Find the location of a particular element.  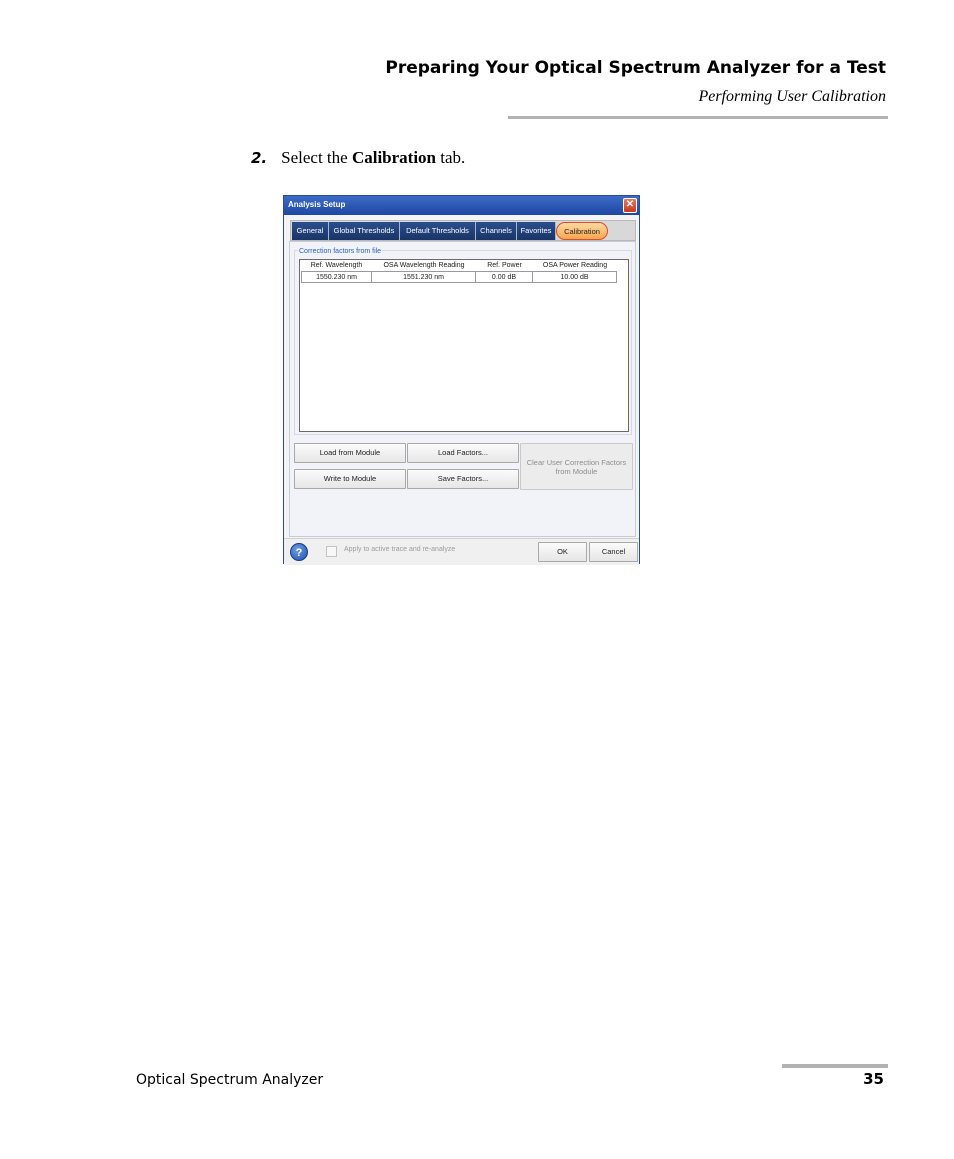

load-from-module-button: Load from Module is located at coordinates (350, 453).